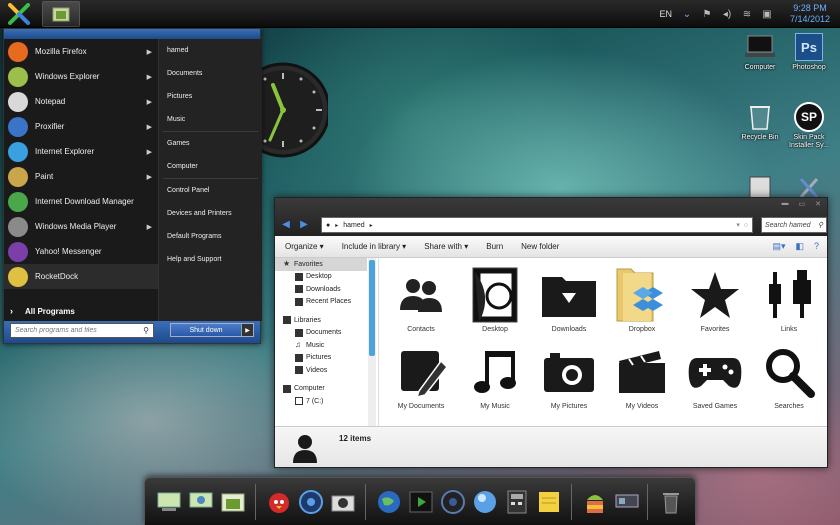  I want to click on speaker-dock-icon, so click(453, 502).